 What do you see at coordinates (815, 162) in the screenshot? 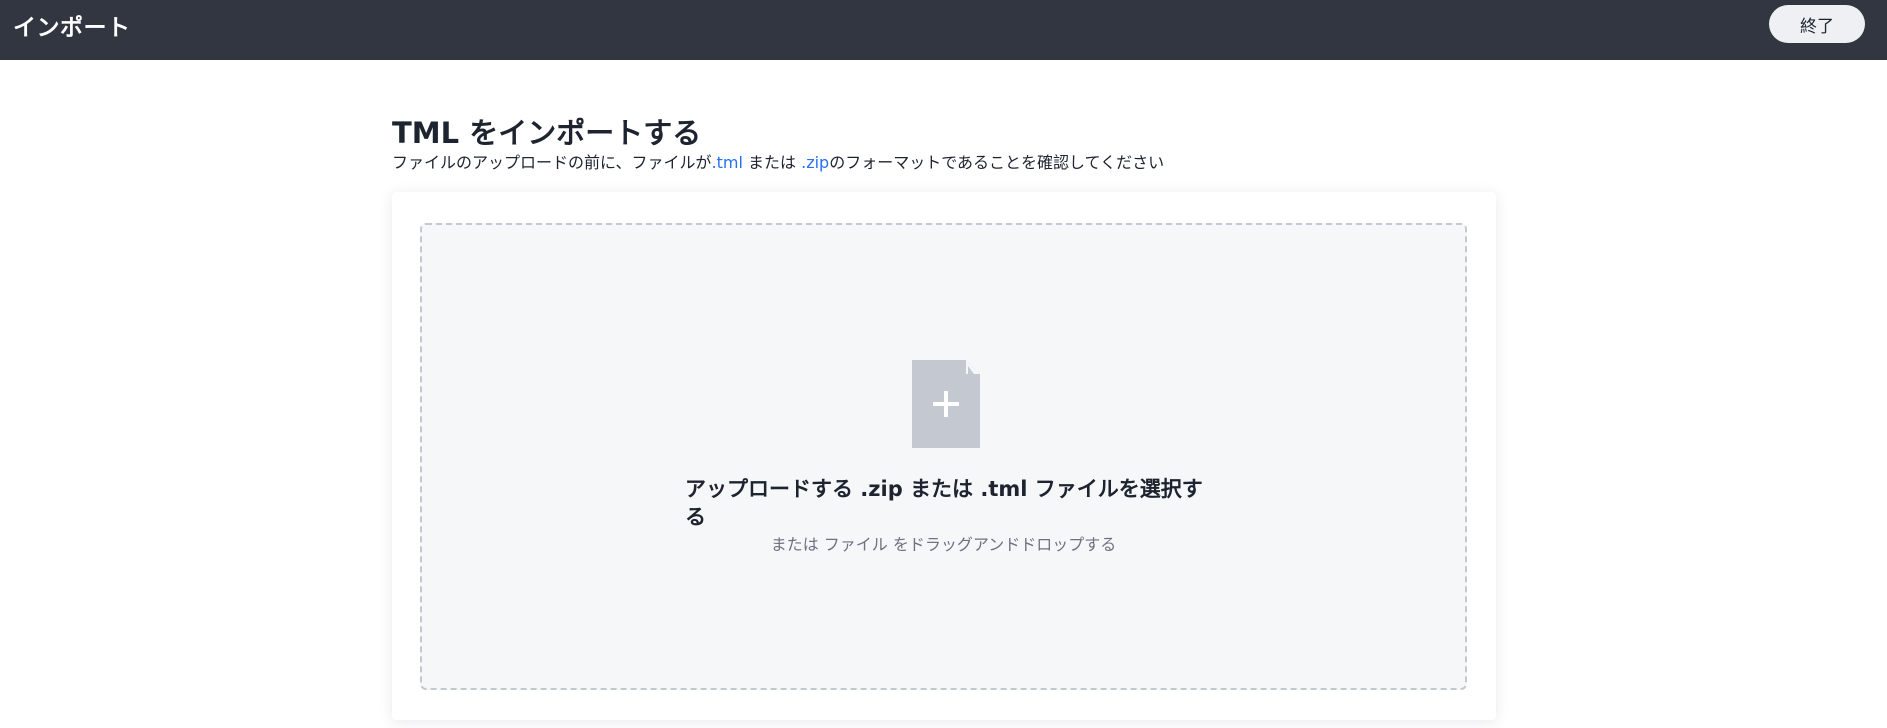
I see `zip-extension-text: .zip` at bounding box center [815, 162].